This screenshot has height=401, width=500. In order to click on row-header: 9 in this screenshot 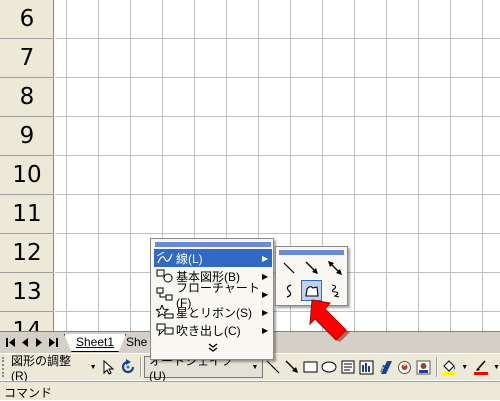, I will do `click(27, 136)`.